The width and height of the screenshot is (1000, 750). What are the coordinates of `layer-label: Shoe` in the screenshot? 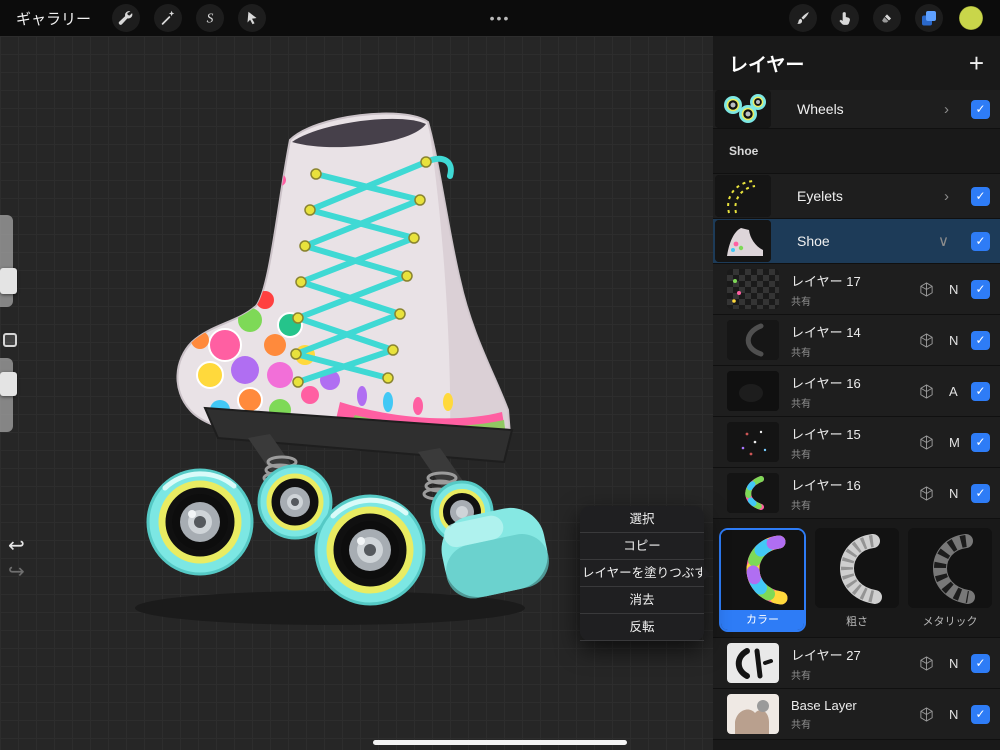 It's located at (813, 241).